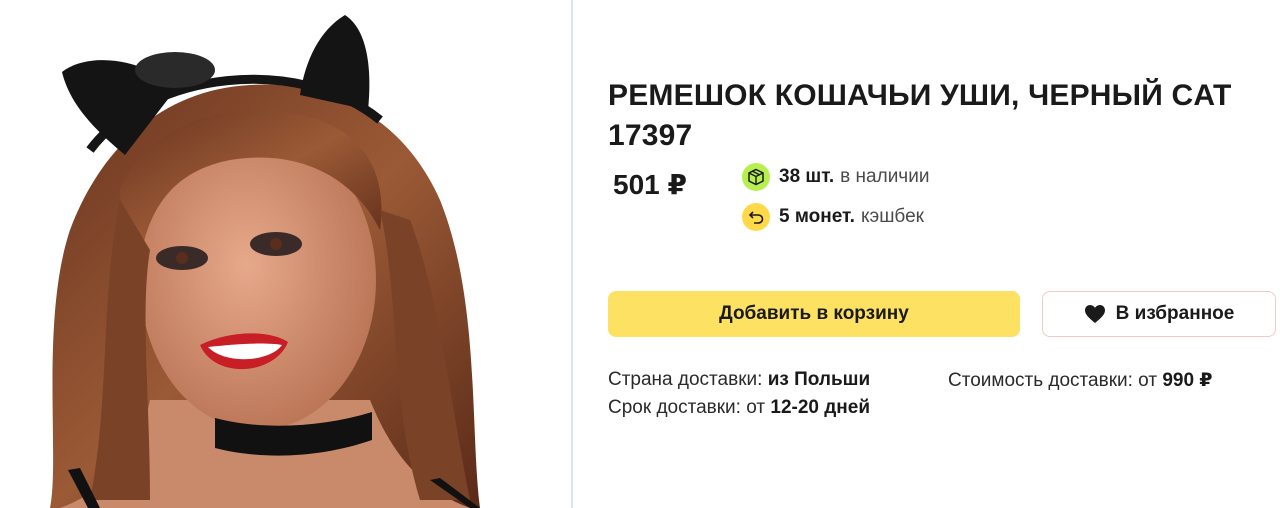 The image size is (1280, 508). I want to click on delivery-country: Страна доставки: из Польши, so click(739, 380).